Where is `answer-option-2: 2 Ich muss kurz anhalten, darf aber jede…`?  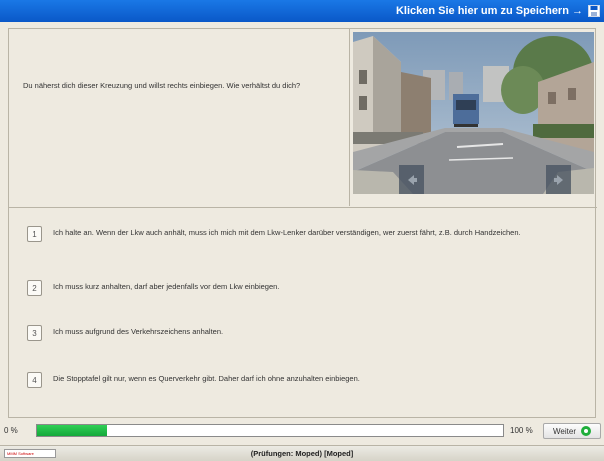
answer-option-2: 2 Ich muss kurz anhalten, darf aber jede… is located at coordinates (310, 288).